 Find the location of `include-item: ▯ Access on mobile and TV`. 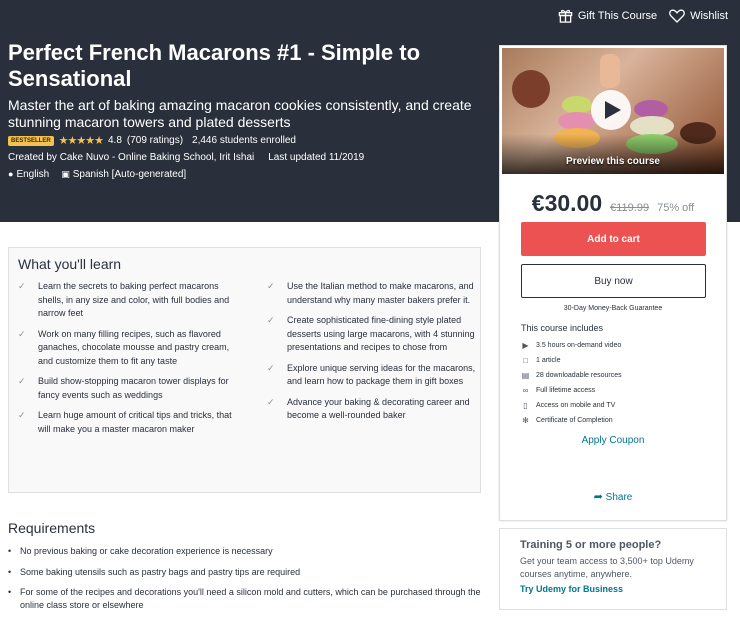

include-item: ▯ Access on mobile and TV is located at coordinates (571, 405).